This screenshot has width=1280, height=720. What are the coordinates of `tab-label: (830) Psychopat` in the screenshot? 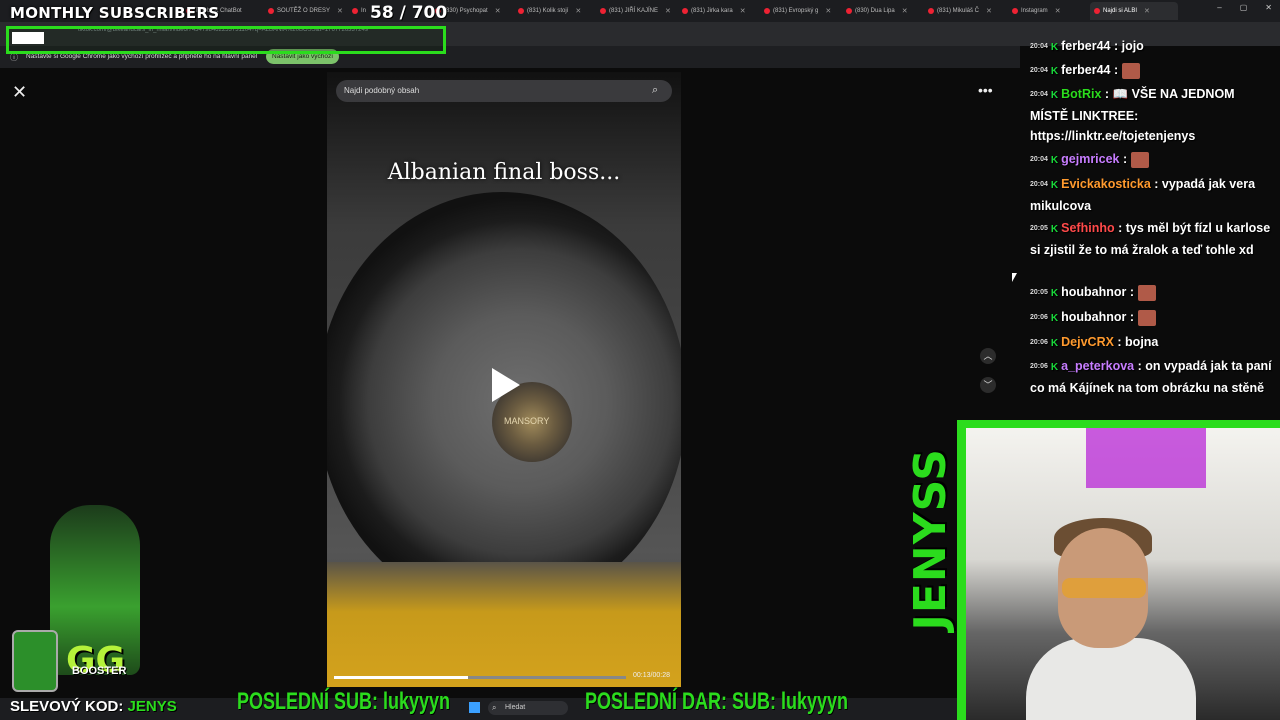 It's located at (466, 11).